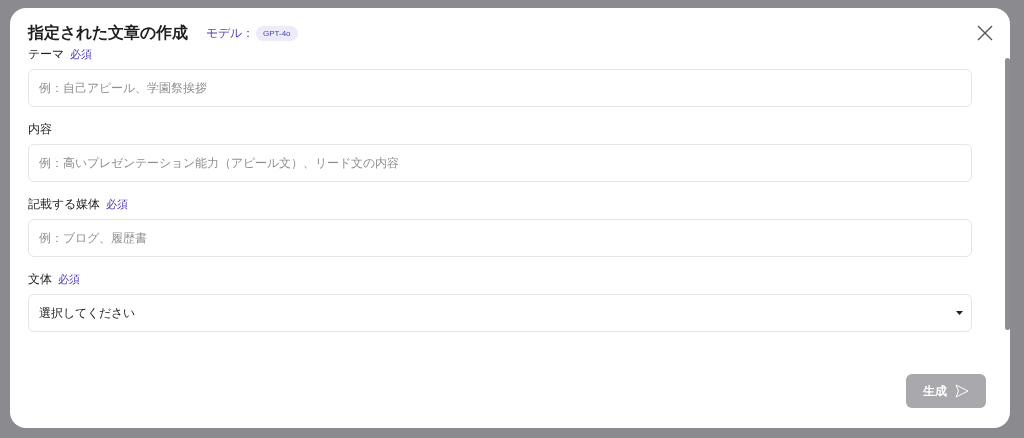 The height and width of the screenshot is (438, 1024). I want to click on close-button, so click(985, 33).